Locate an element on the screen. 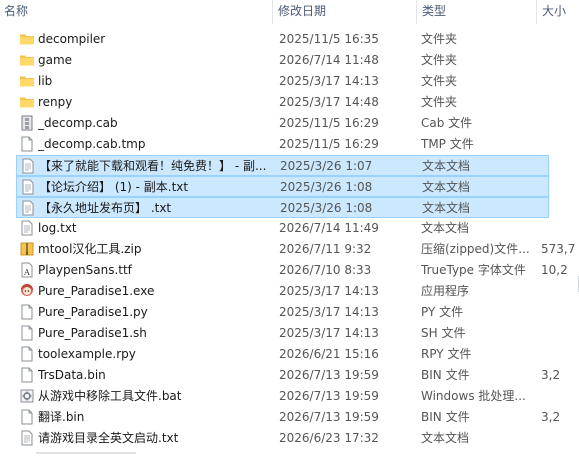  column-header-size: 大小 is located at coordinates (558, 12).